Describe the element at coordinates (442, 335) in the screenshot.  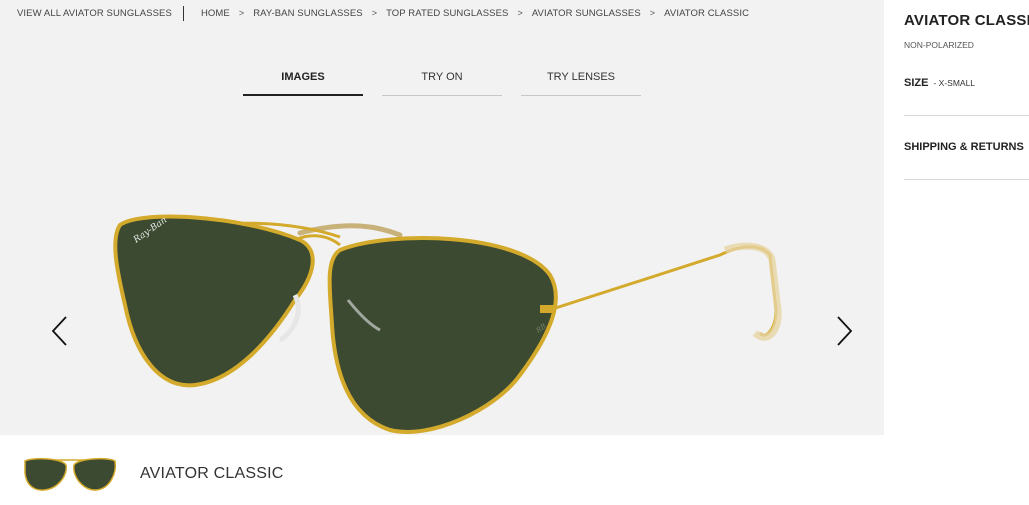
I see `right-lens` at that location.